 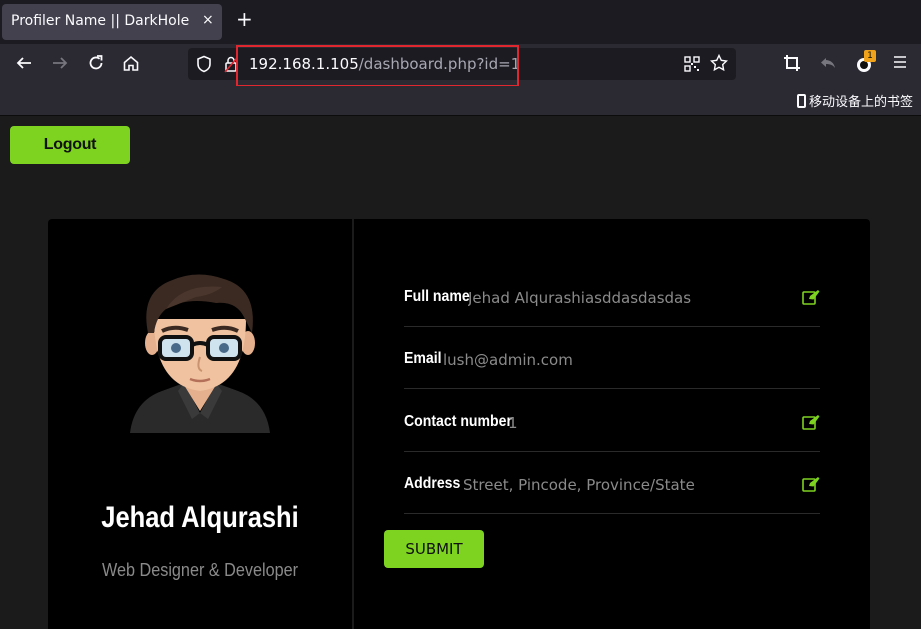 I want to click on new-tab-icon: +, so click(x=244, y=19).